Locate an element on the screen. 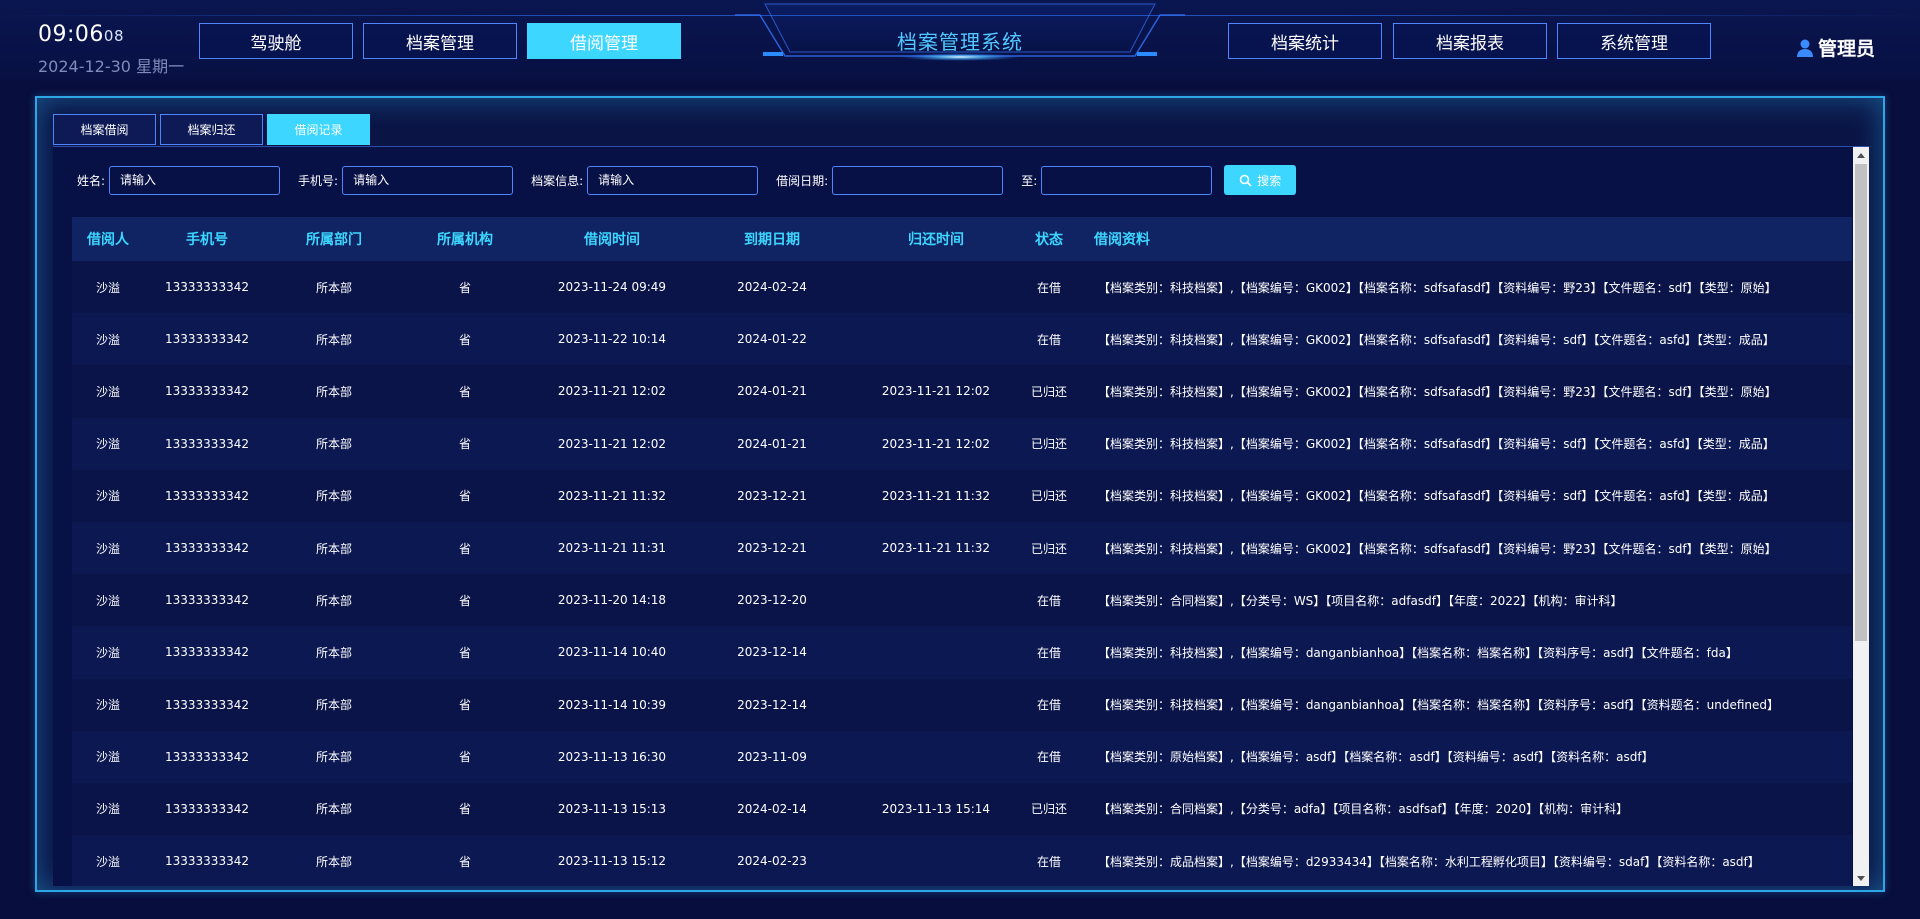 This screenshot has width=1920, height=919. scroll-down-arrow-icon is located at coordinates (1861, 878).